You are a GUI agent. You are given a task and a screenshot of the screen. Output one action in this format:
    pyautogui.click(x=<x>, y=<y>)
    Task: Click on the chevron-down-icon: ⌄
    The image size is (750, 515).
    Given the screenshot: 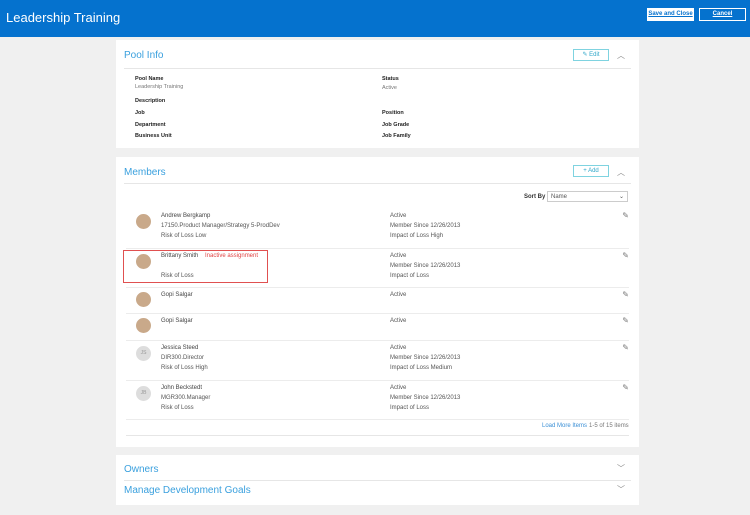 What is the action you would take?
    pyautogui.click(x=621, y=197)
    